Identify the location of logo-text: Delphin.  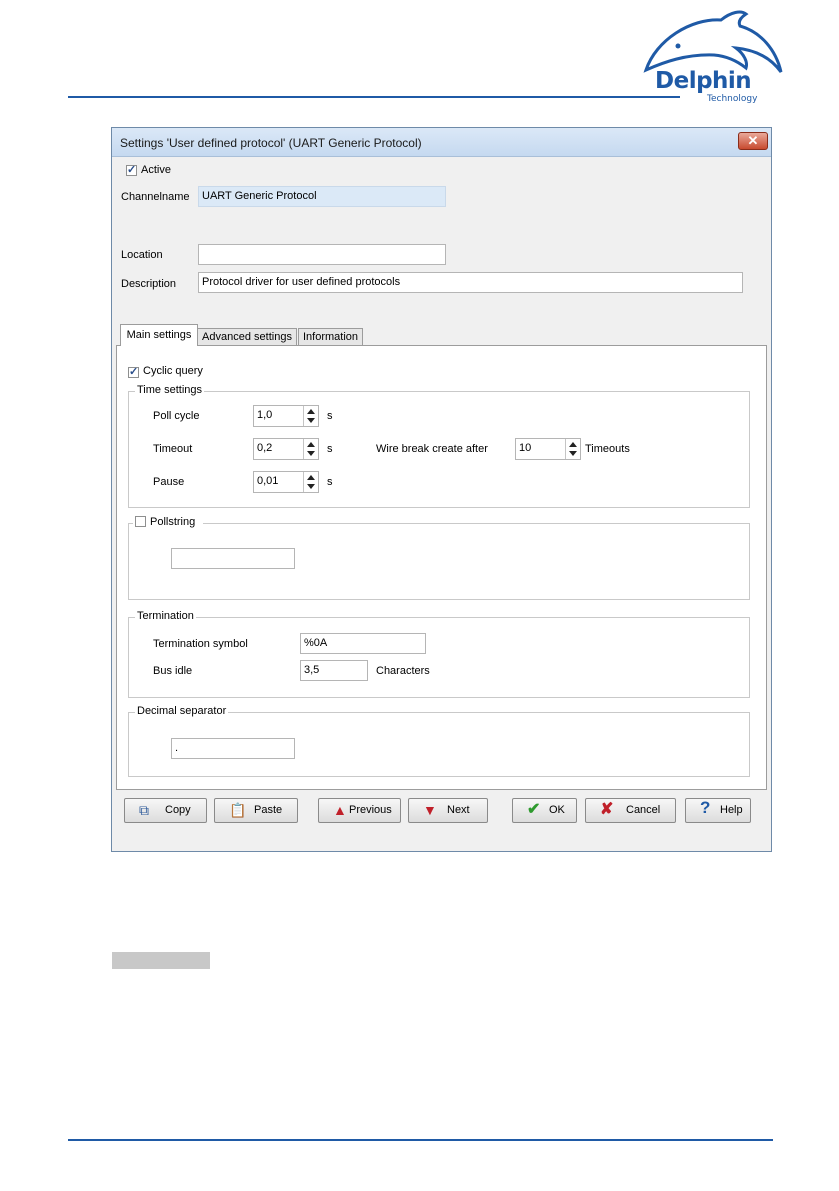
(703, 81).